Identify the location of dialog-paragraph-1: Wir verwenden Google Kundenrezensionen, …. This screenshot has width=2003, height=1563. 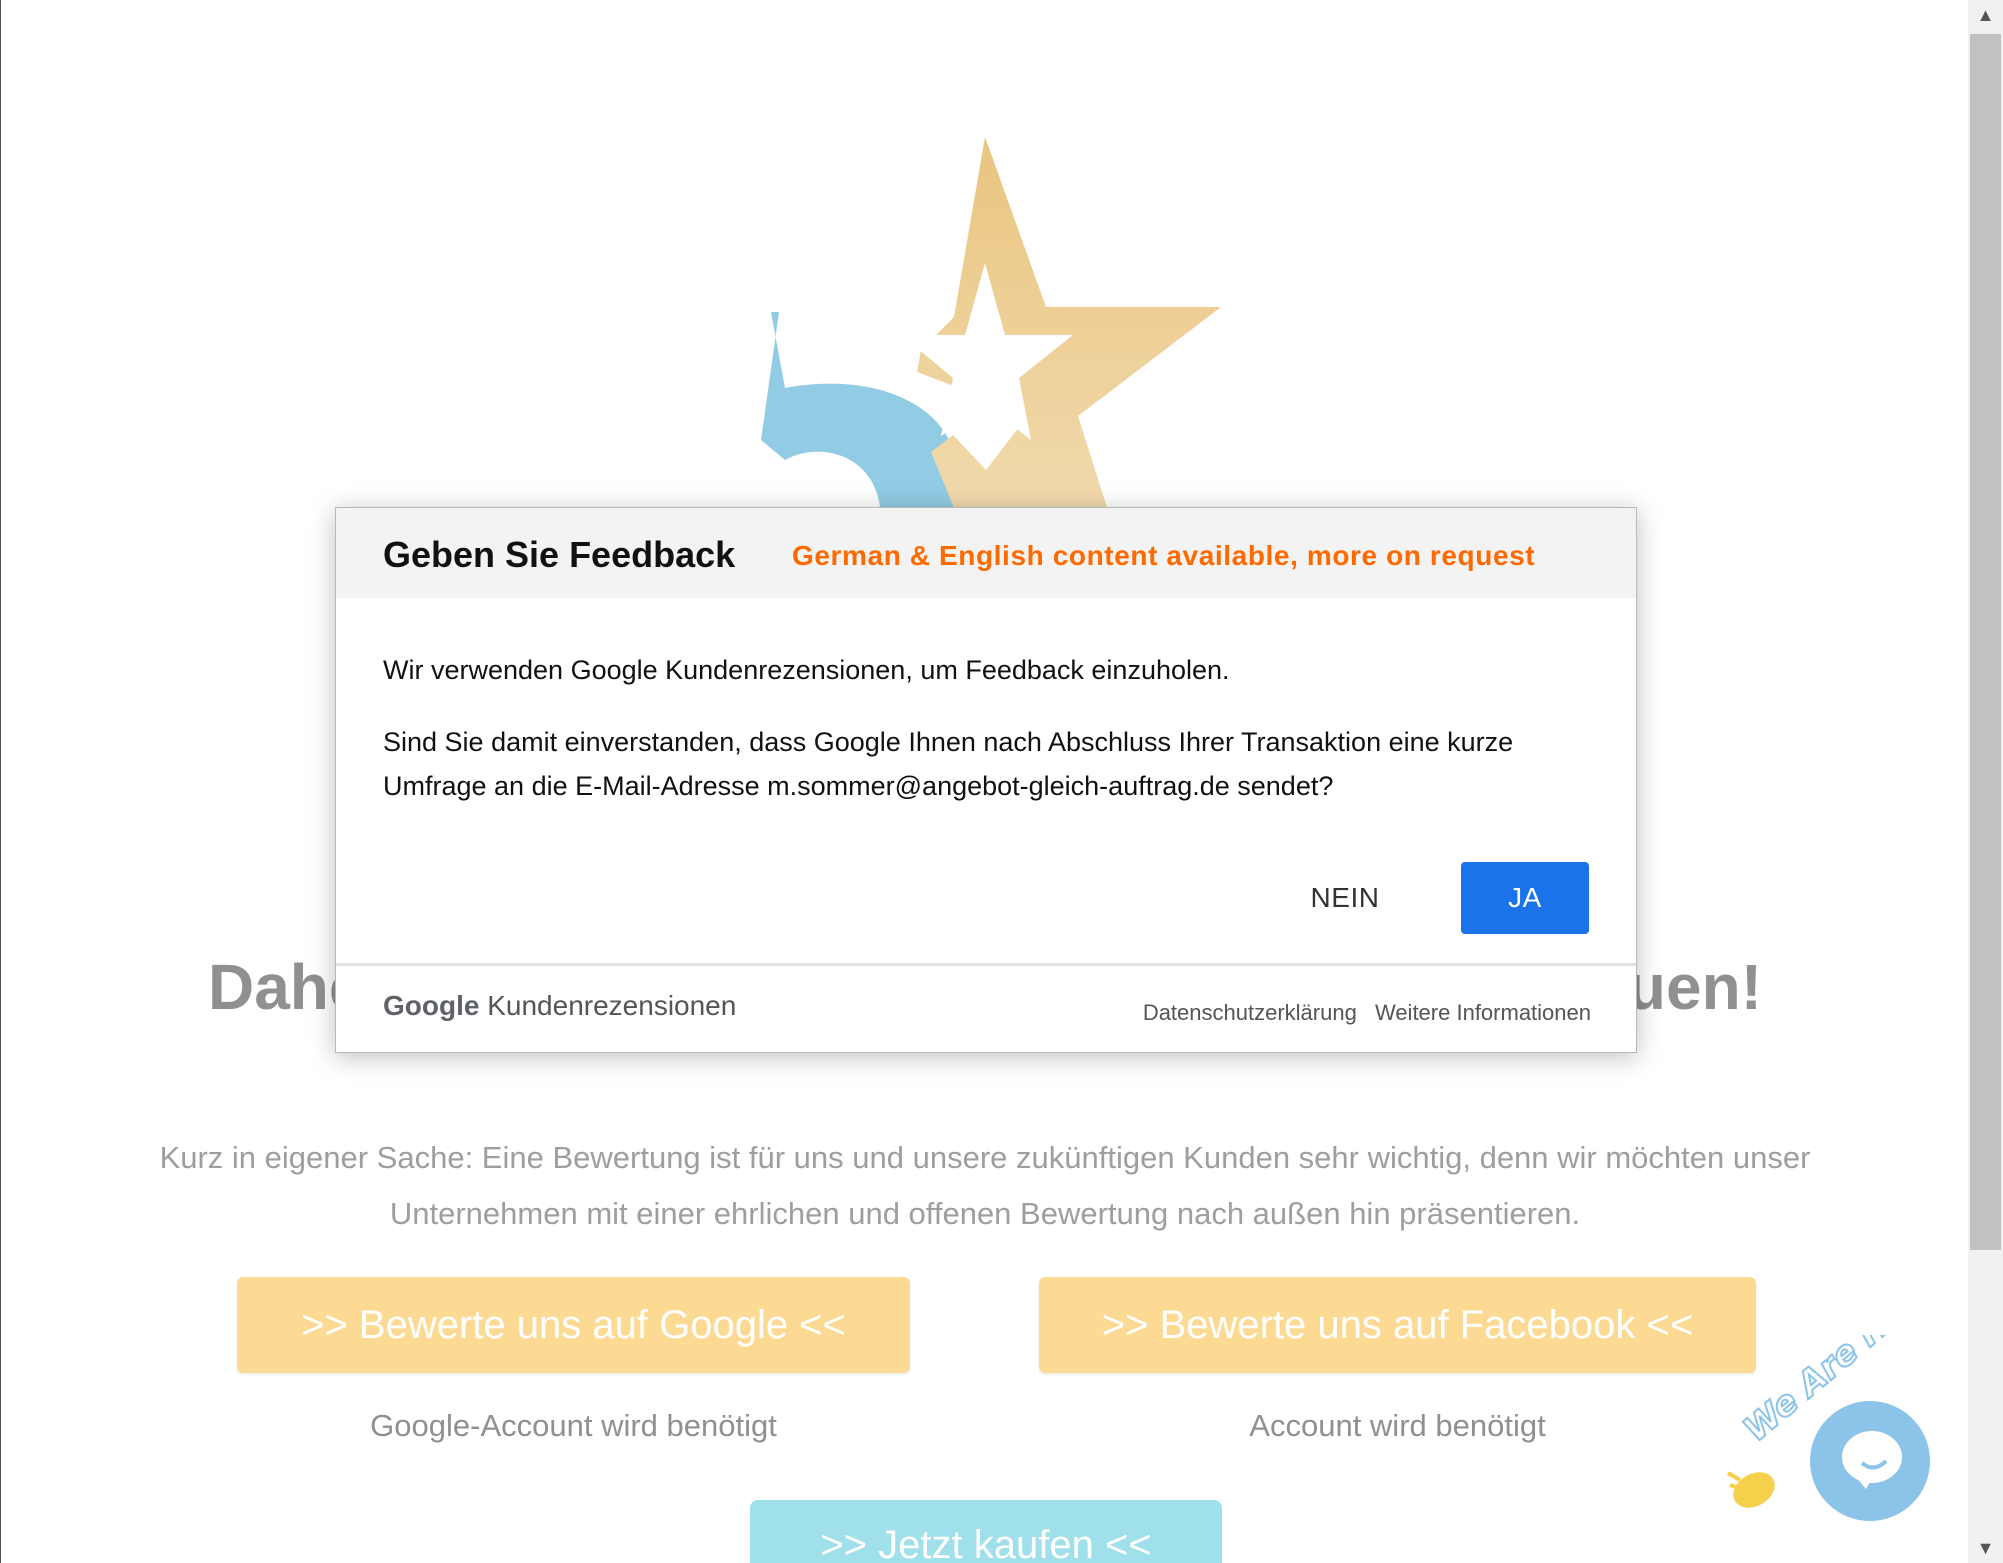
(806, 670).